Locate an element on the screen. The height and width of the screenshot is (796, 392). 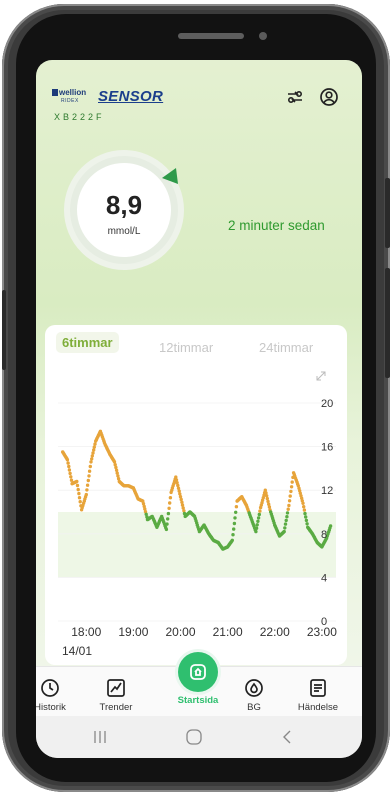
history-icon is located at coordinates (58, 685).